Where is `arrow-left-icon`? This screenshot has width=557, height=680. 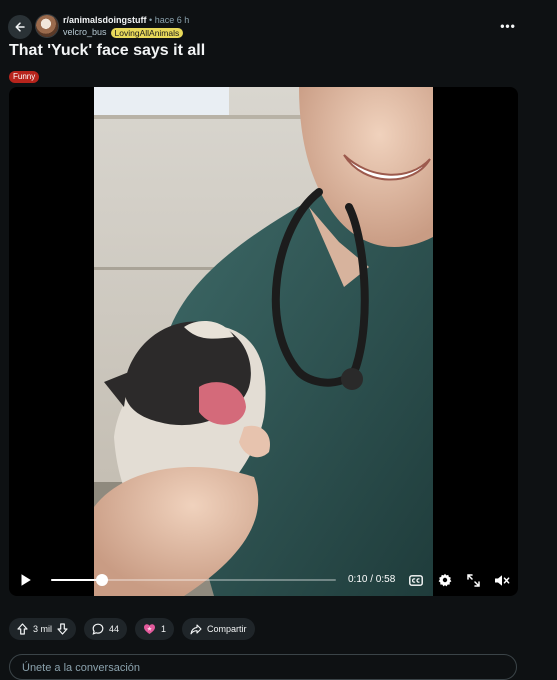
arrow-left-icon is located at coordinates (20, 27).